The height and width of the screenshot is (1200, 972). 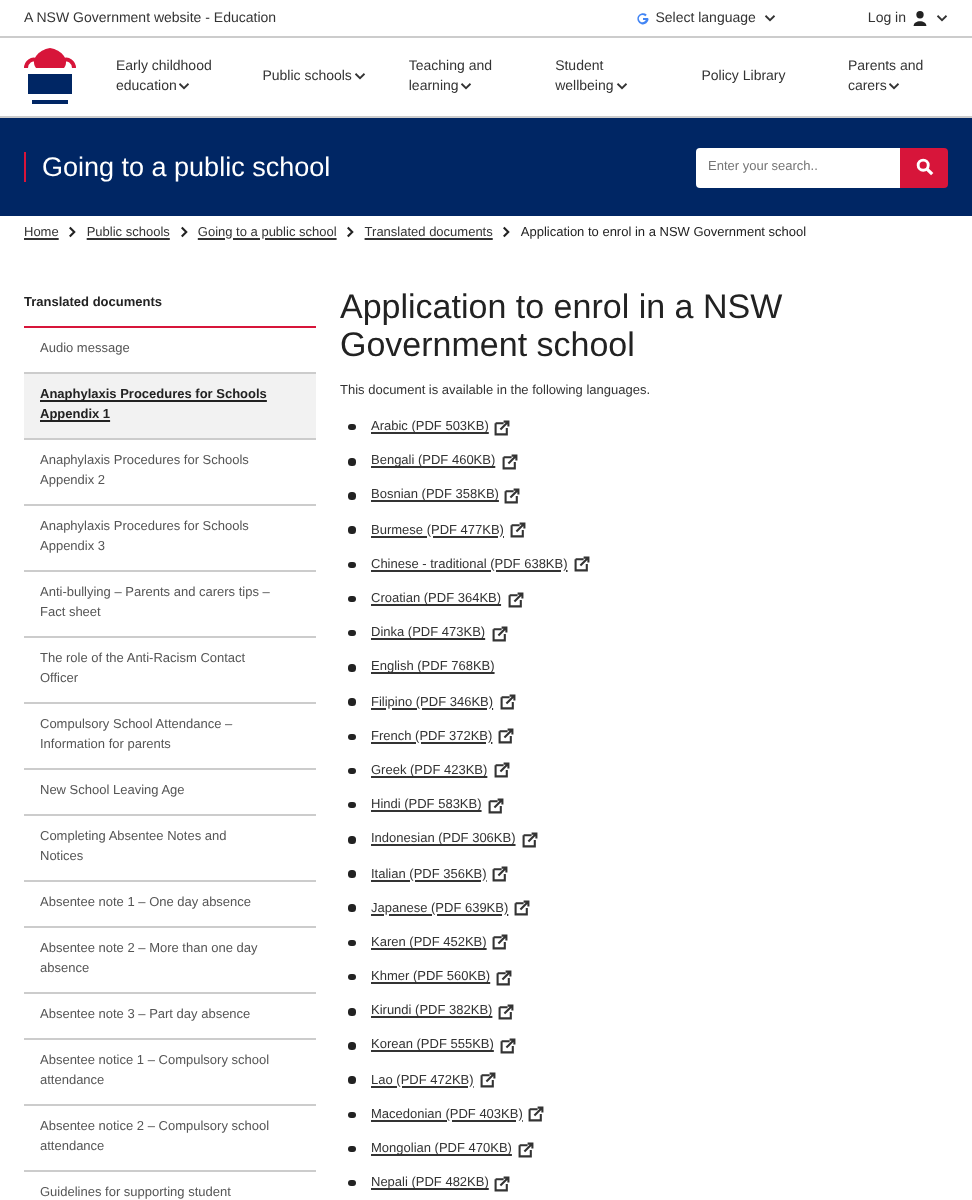 I want to click on search-icon, so click(x=924, y=167).